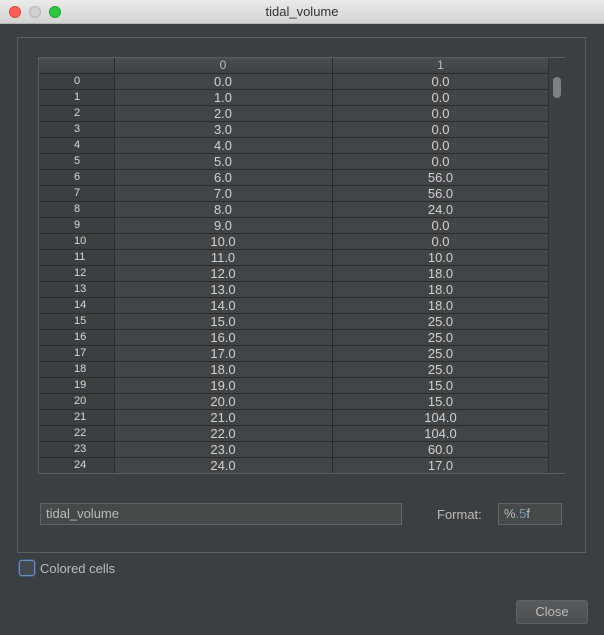  I want to click on cell-col-0: 19.0, so click(223, 385).